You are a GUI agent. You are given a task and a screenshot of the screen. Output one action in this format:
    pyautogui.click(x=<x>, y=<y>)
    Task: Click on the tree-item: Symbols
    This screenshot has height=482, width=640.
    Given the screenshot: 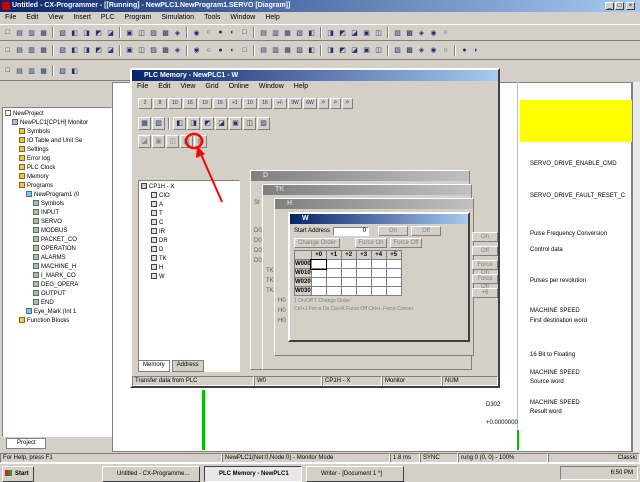 What is the action you would take?
    pyautogui.click(x=57, y=132)
    